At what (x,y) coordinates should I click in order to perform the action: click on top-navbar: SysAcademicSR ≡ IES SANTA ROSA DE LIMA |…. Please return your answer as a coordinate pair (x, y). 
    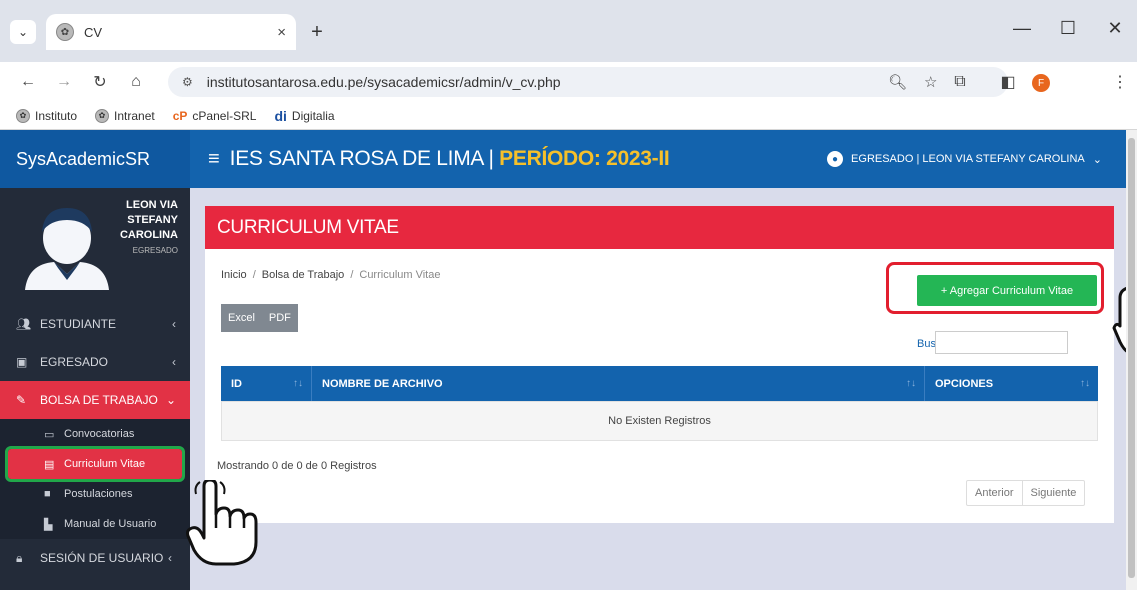
    Looking at the image, I should click on (563, 159).